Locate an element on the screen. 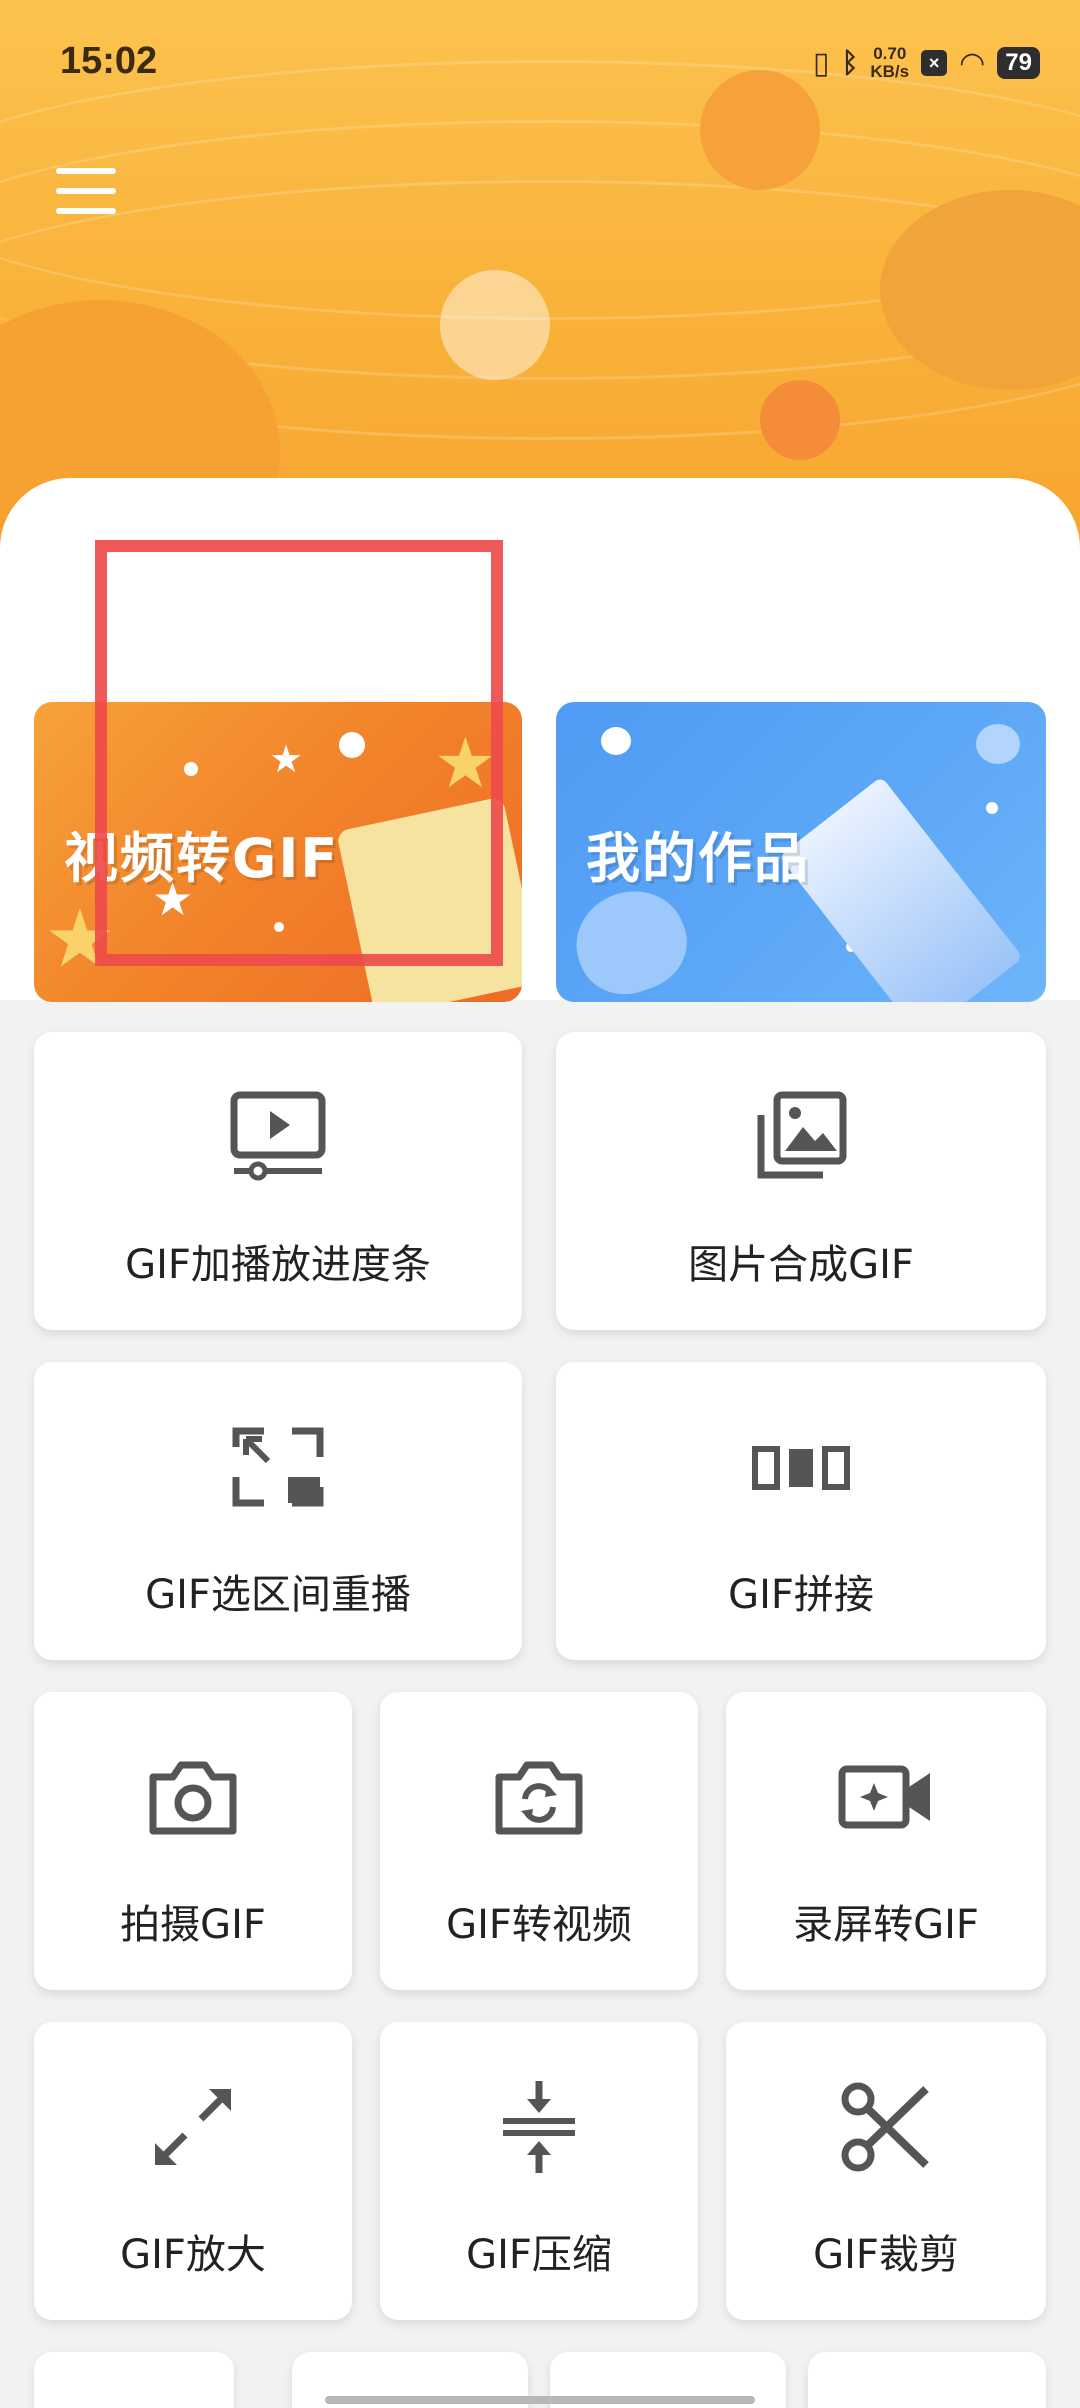 The image size is (1080, 2408). battery-indicator: 79 is located at coordinates (1018, 63).